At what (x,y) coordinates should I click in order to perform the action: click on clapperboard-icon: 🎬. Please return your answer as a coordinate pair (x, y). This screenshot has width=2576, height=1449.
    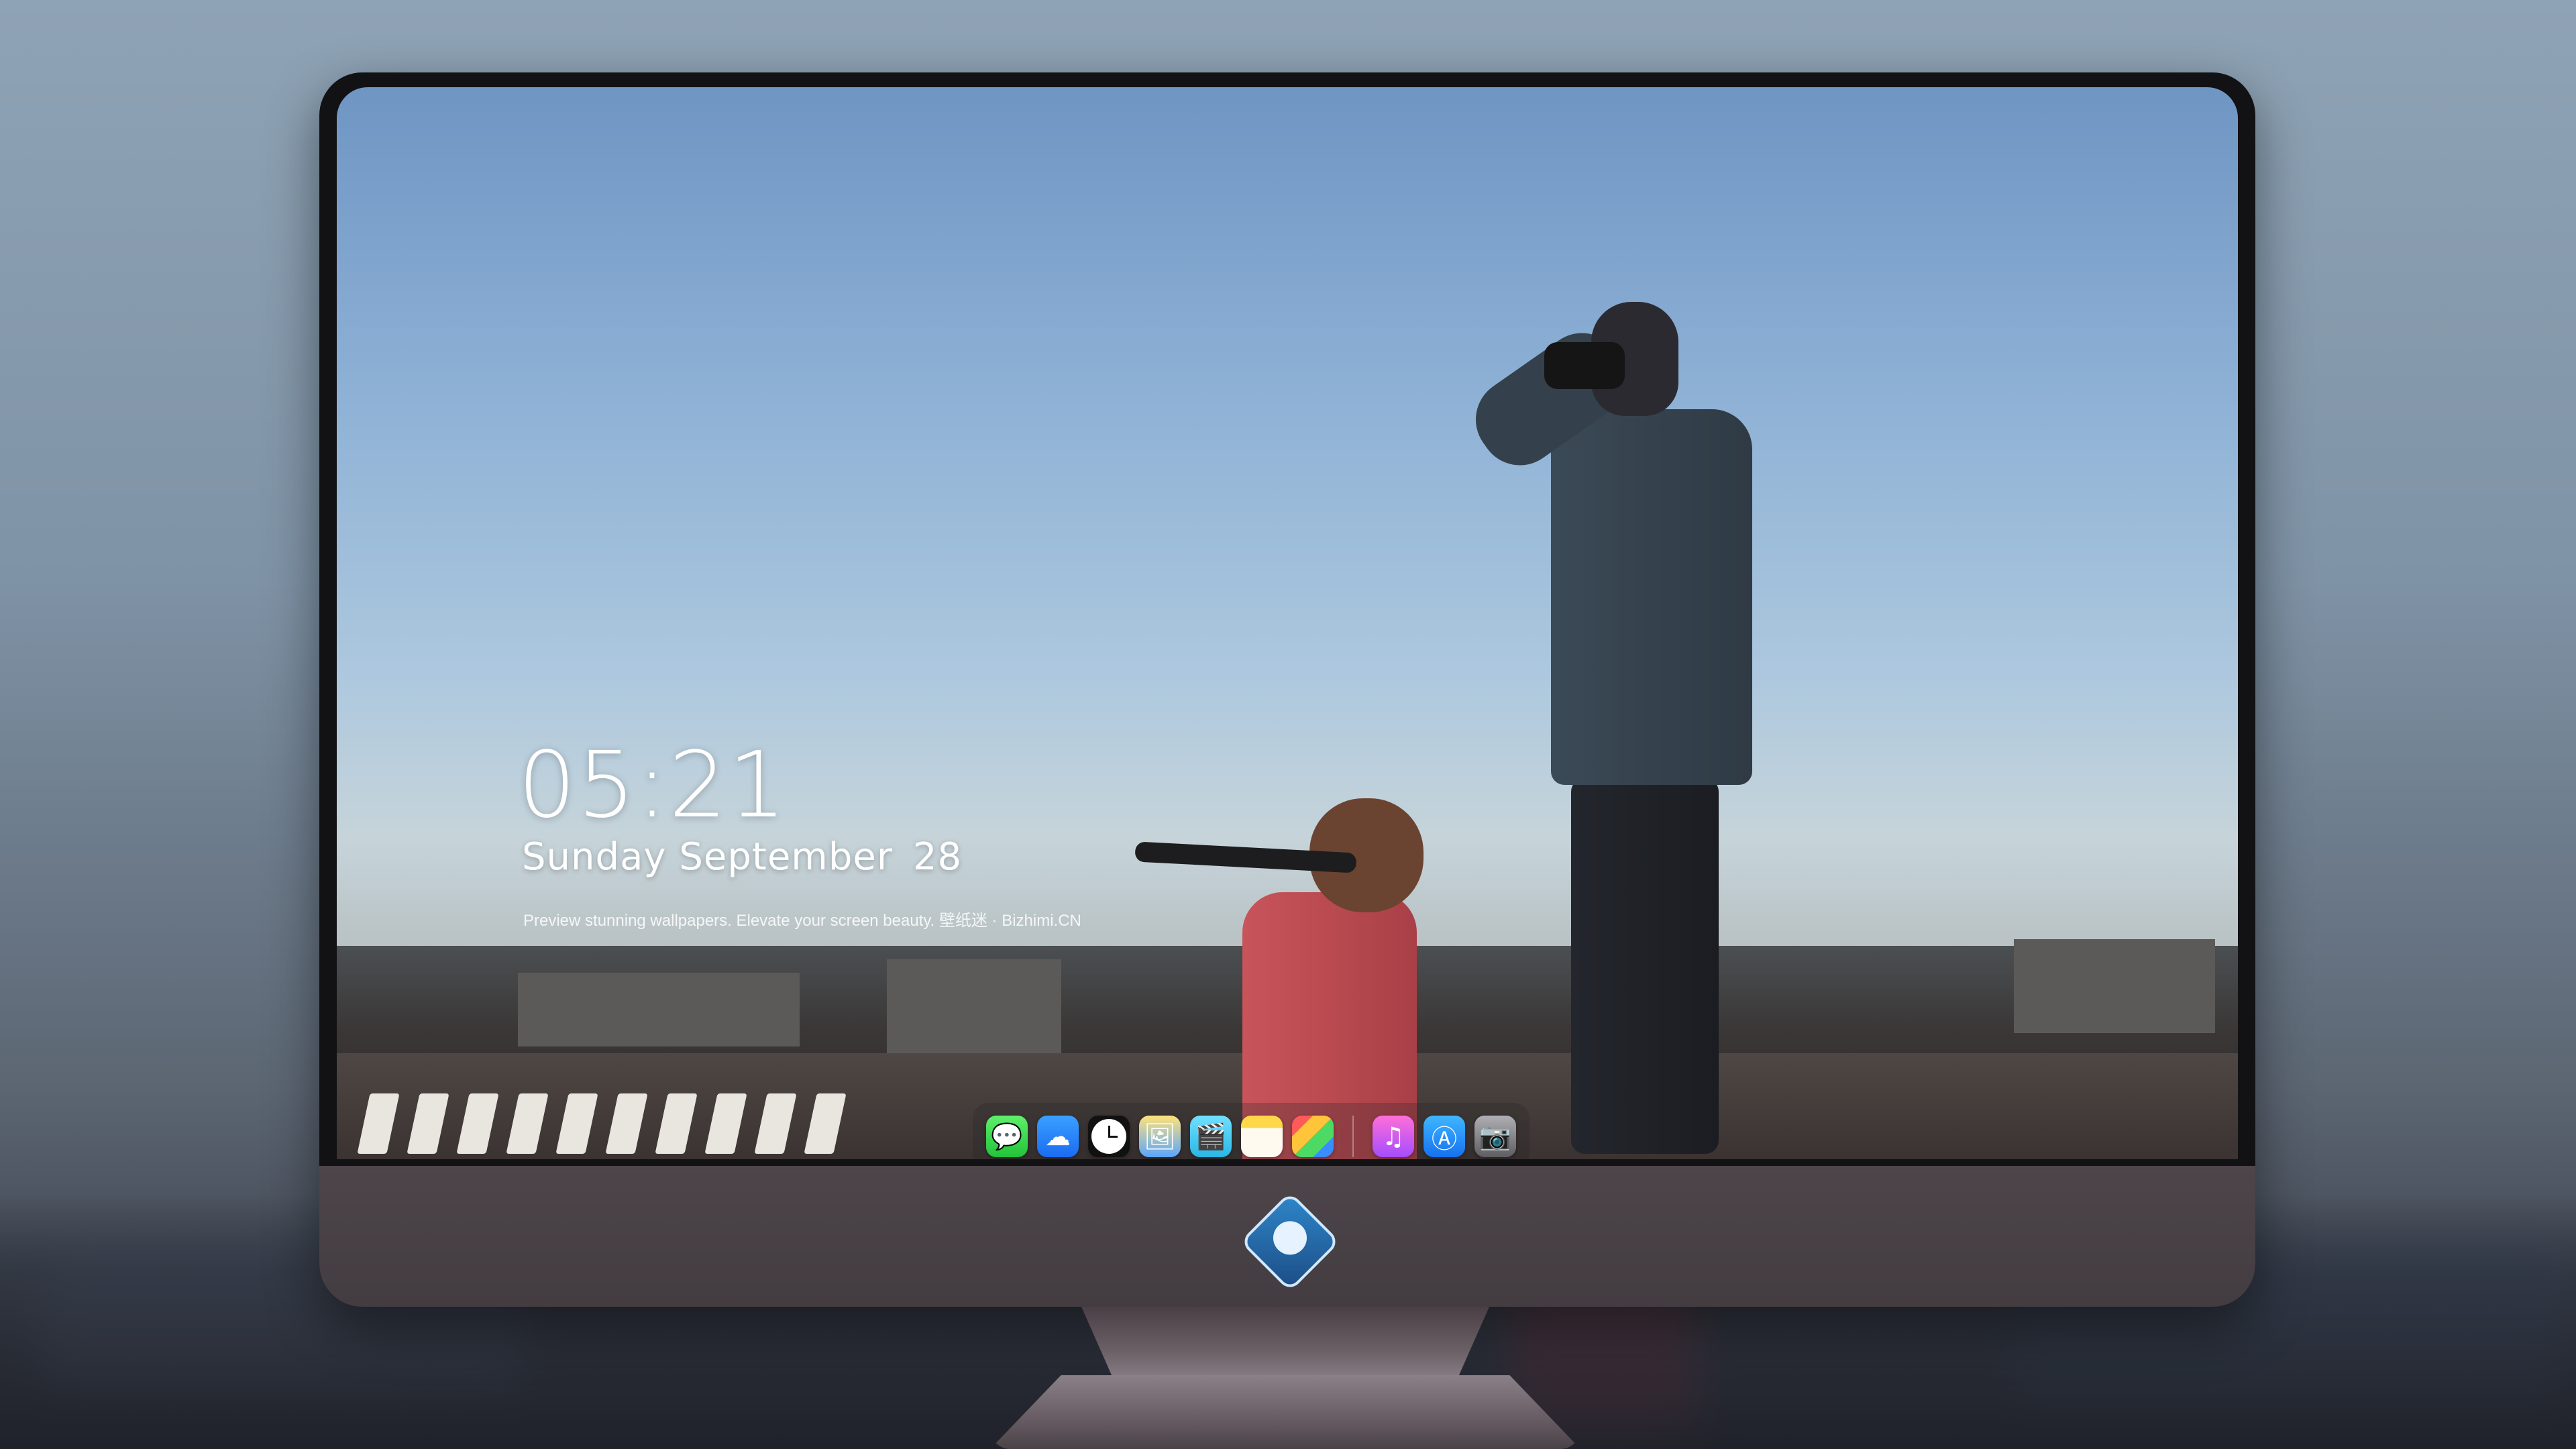
    Looking at the image, I should click on (1211, 1136).